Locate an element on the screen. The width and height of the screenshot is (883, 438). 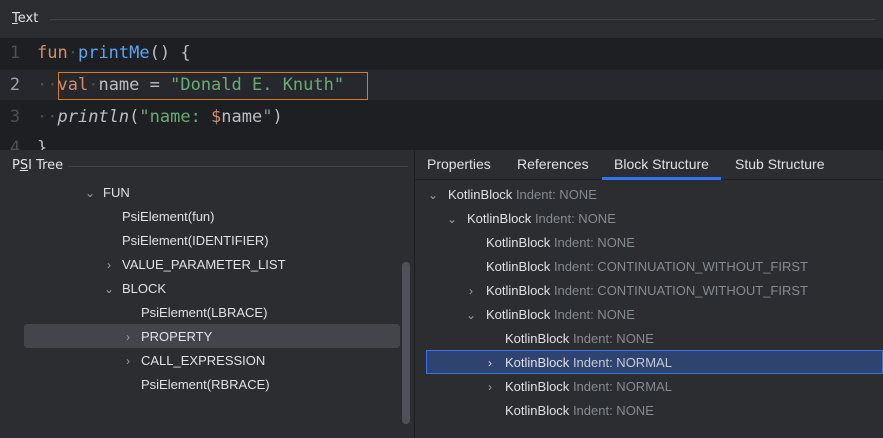
block-tree-item: › KotlinBlock Indent: NORMAL is located at coordinates (578, 387).